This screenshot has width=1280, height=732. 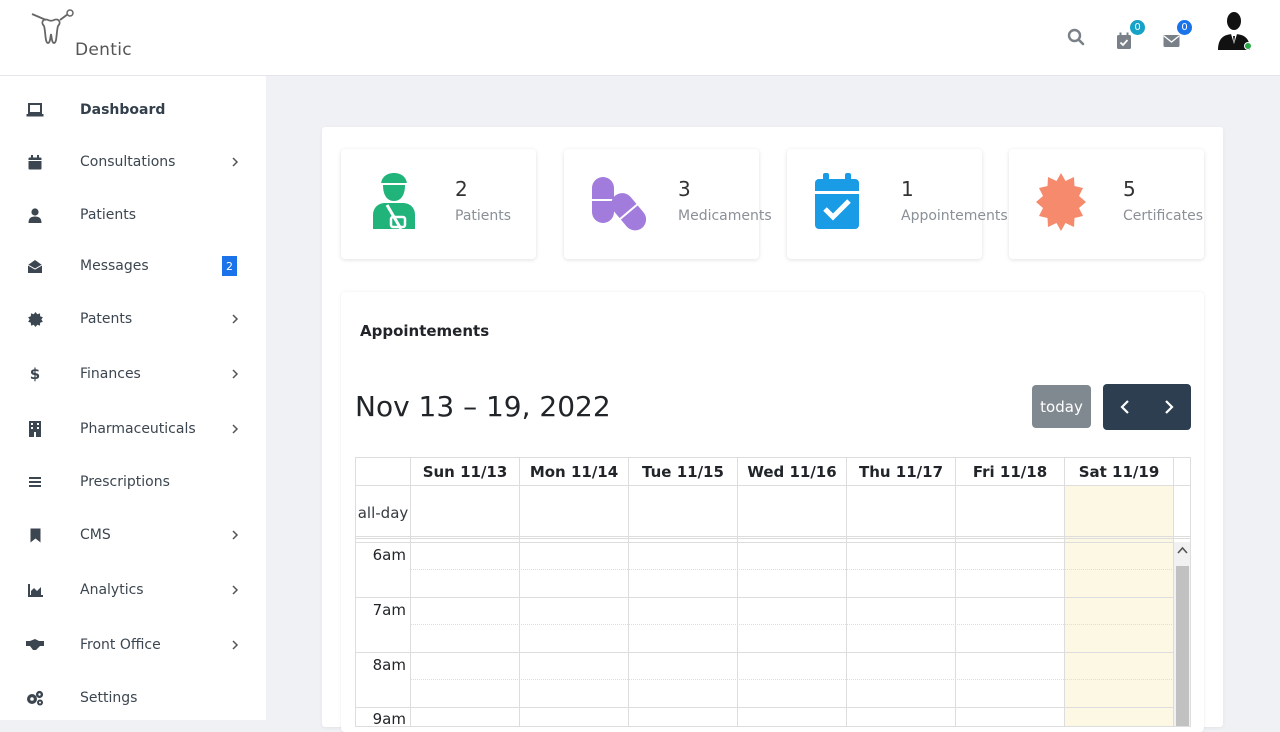 I want to click on header-corner, so click(x=383, y=472).